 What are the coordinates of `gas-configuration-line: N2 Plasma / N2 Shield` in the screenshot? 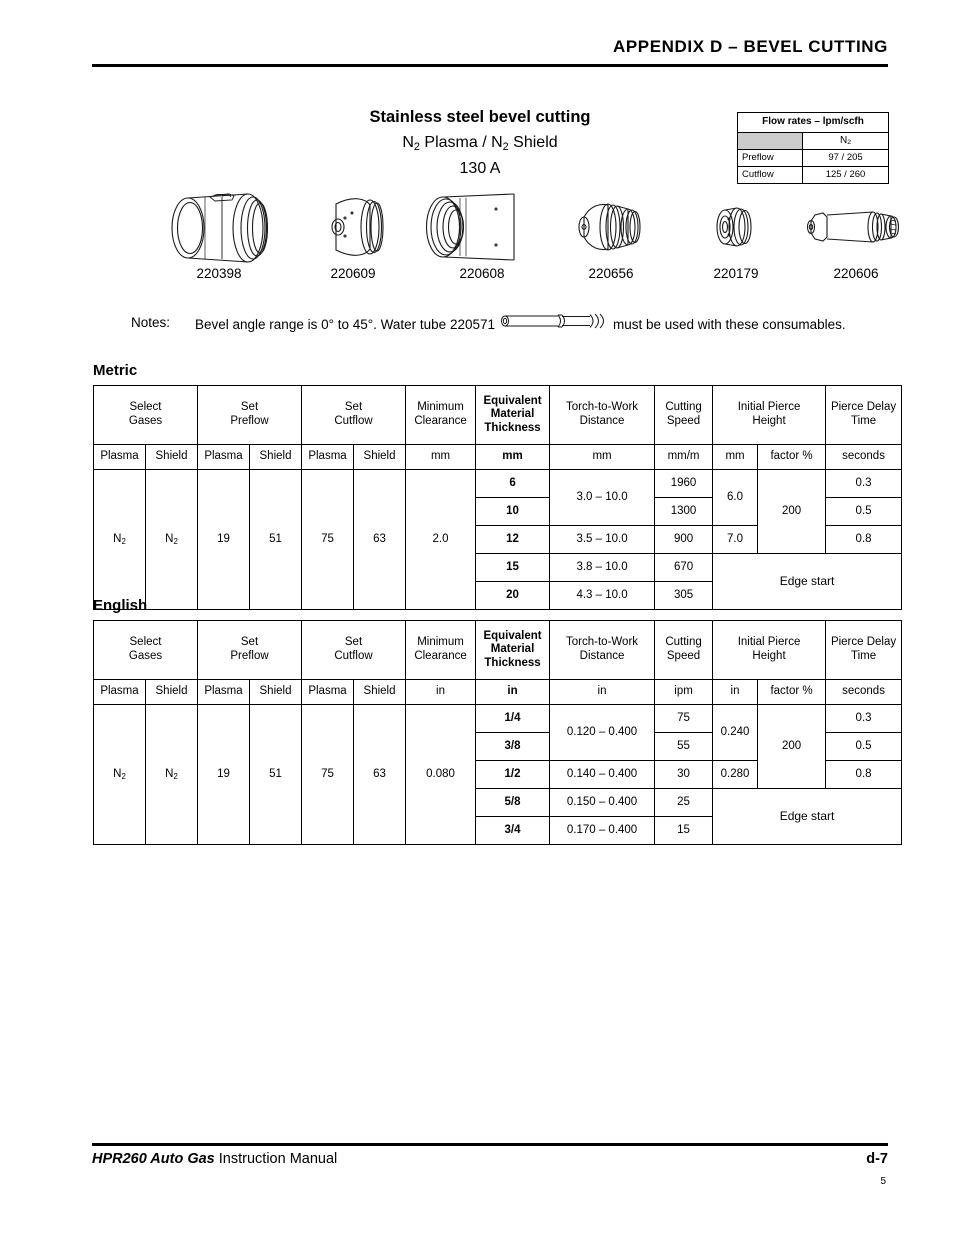 It's located at (480, 143).